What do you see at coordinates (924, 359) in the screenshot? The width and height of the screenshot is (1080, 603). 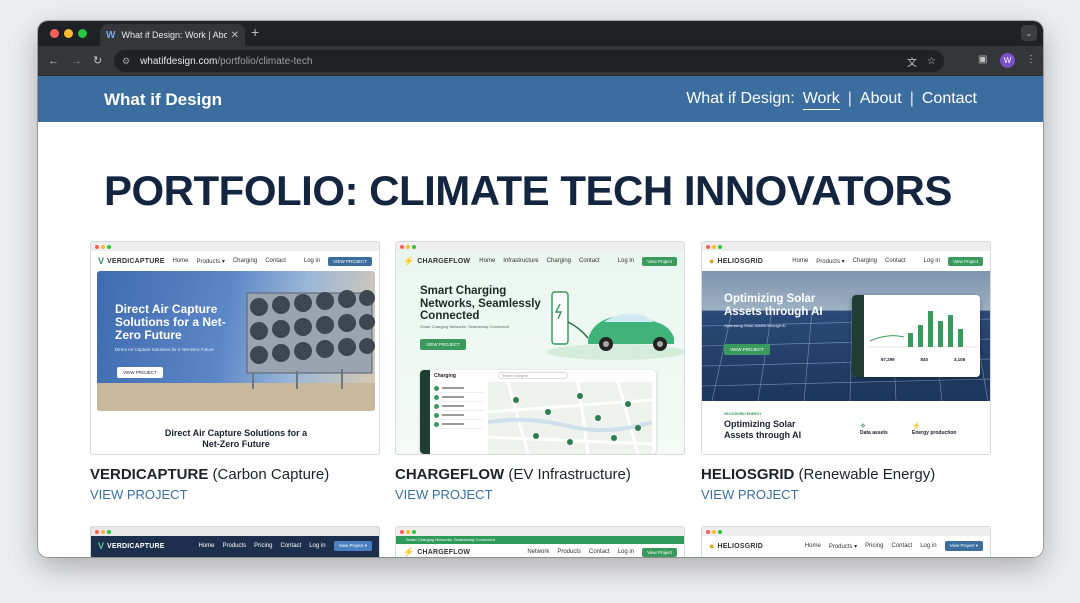 I see `dashboard-stat: 840` at bounding box center [924, 359].